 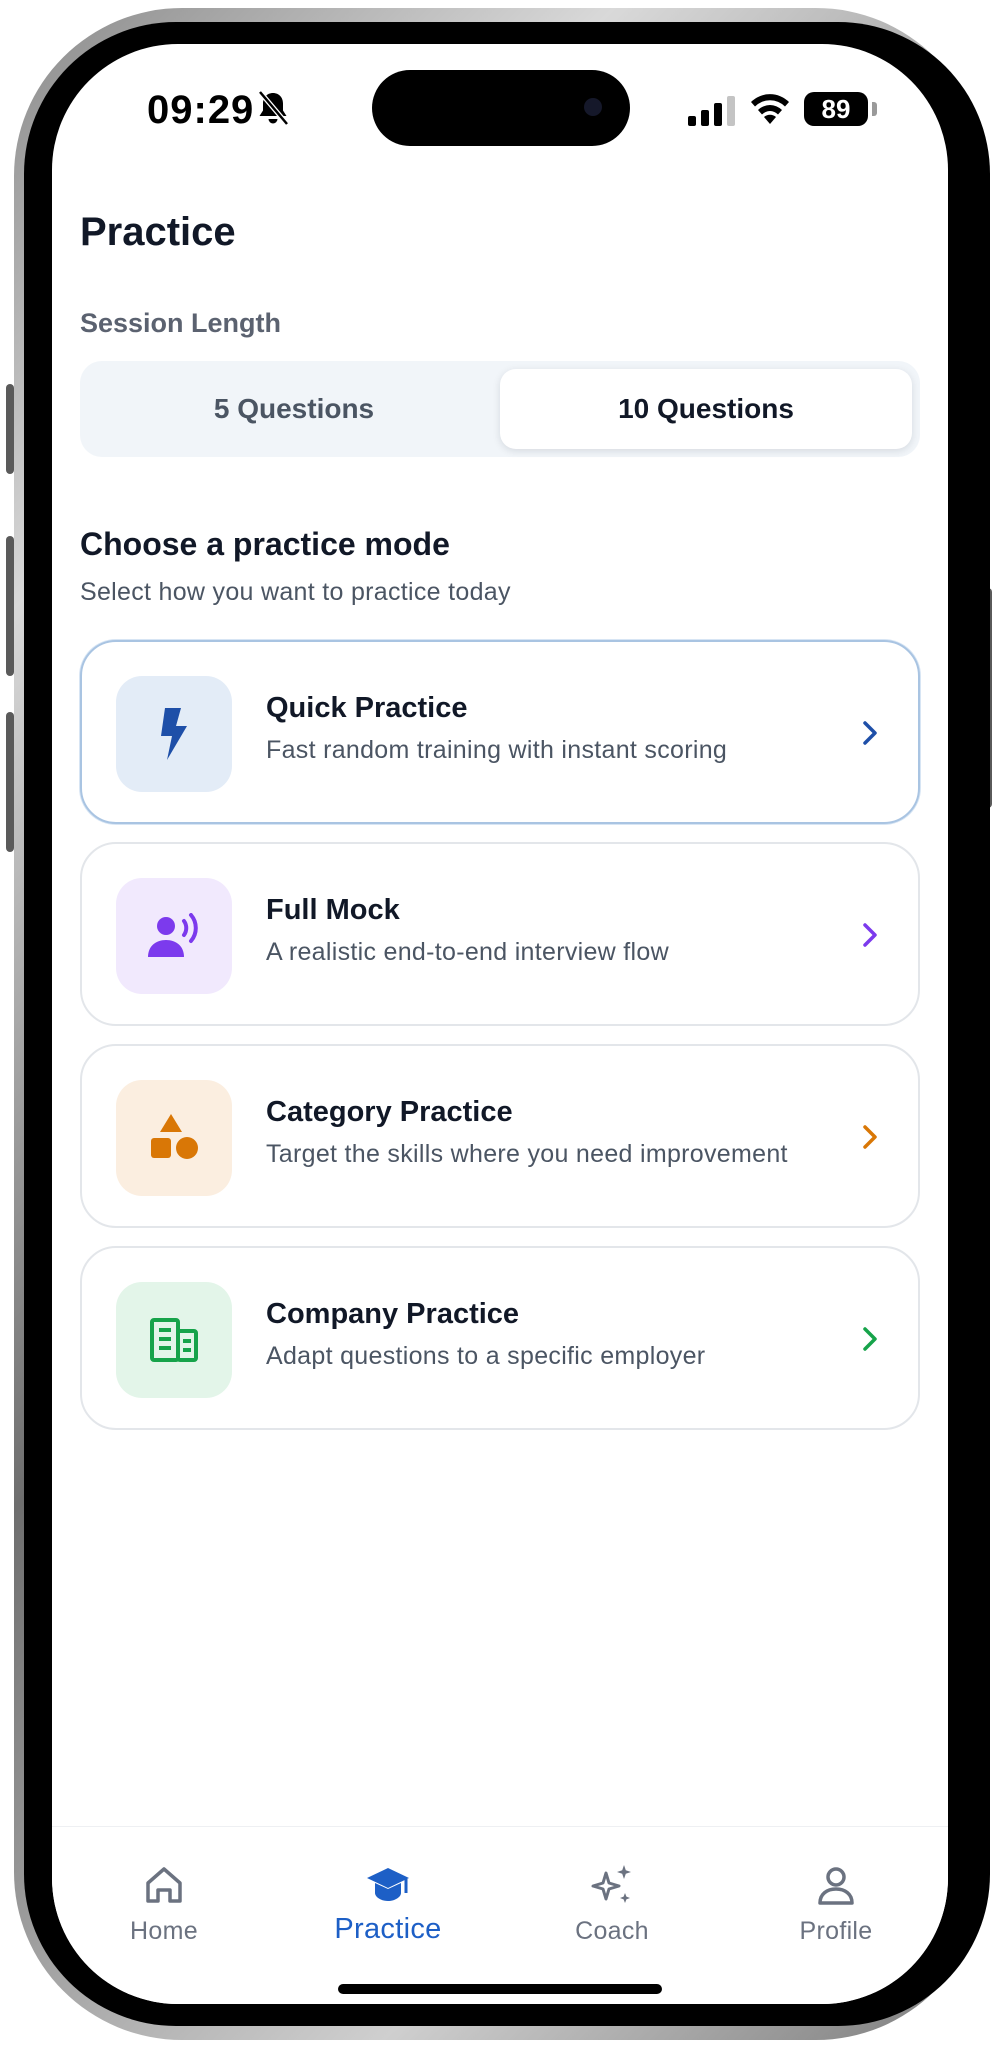 I want to click on tab-label: Coach, so click(x=612, y=1931).